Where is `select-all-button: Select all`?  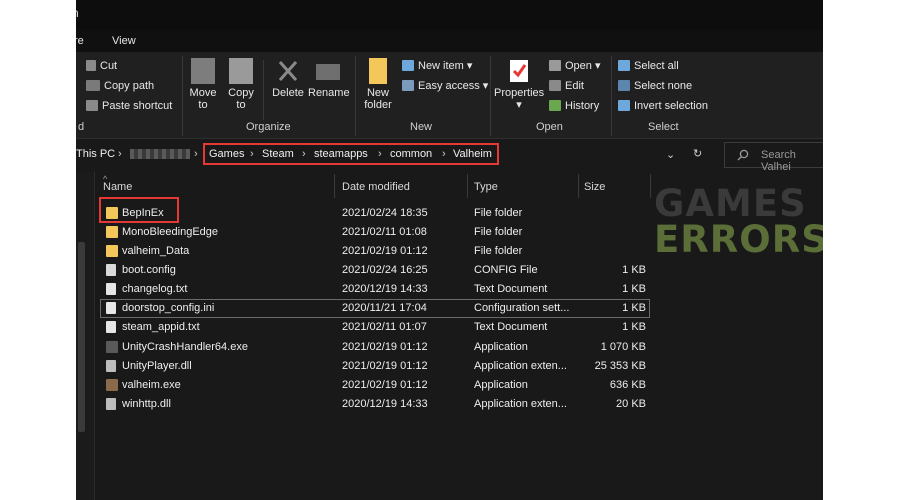
select-all-button: Select all is located at coordinates (648, 66).